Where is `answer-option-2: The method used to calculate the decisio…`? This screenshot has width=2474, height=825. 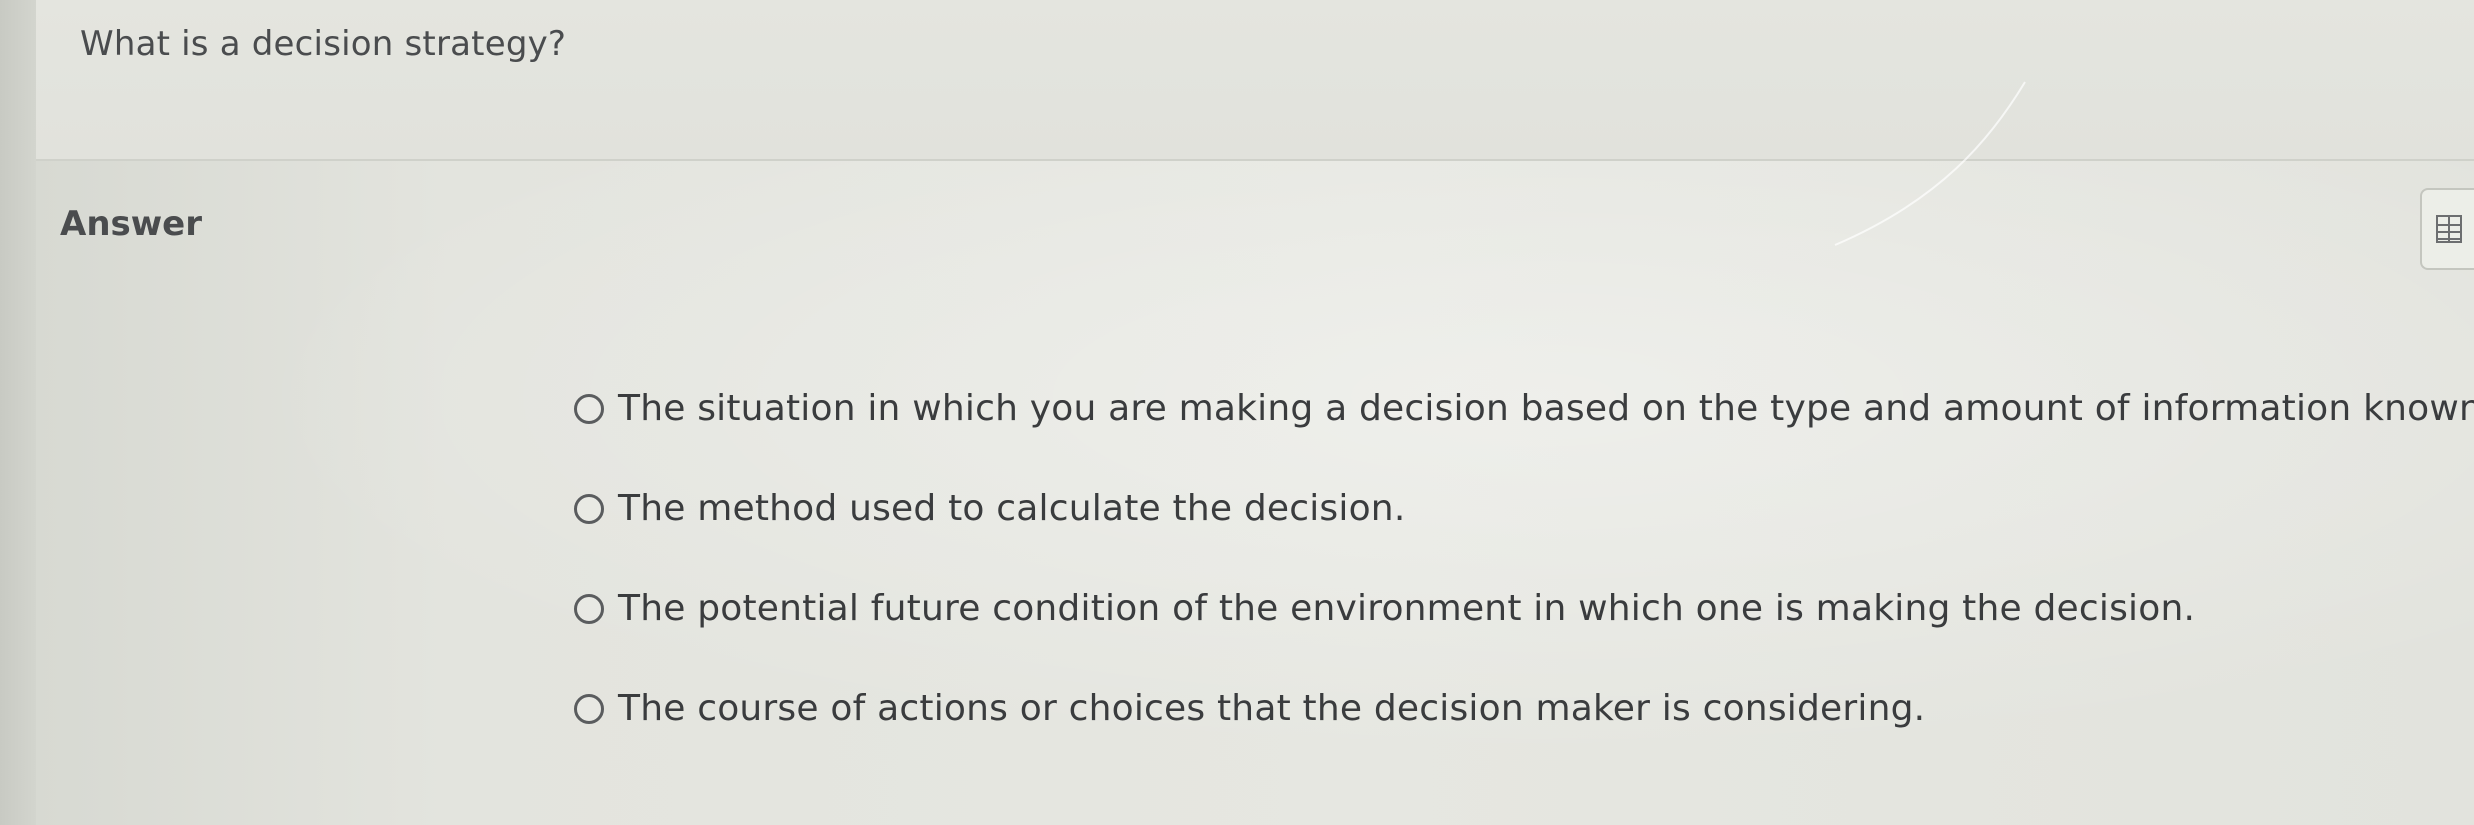 answer-option-2: The method used to calculate the decisio… is located at coordinates (989, 508).